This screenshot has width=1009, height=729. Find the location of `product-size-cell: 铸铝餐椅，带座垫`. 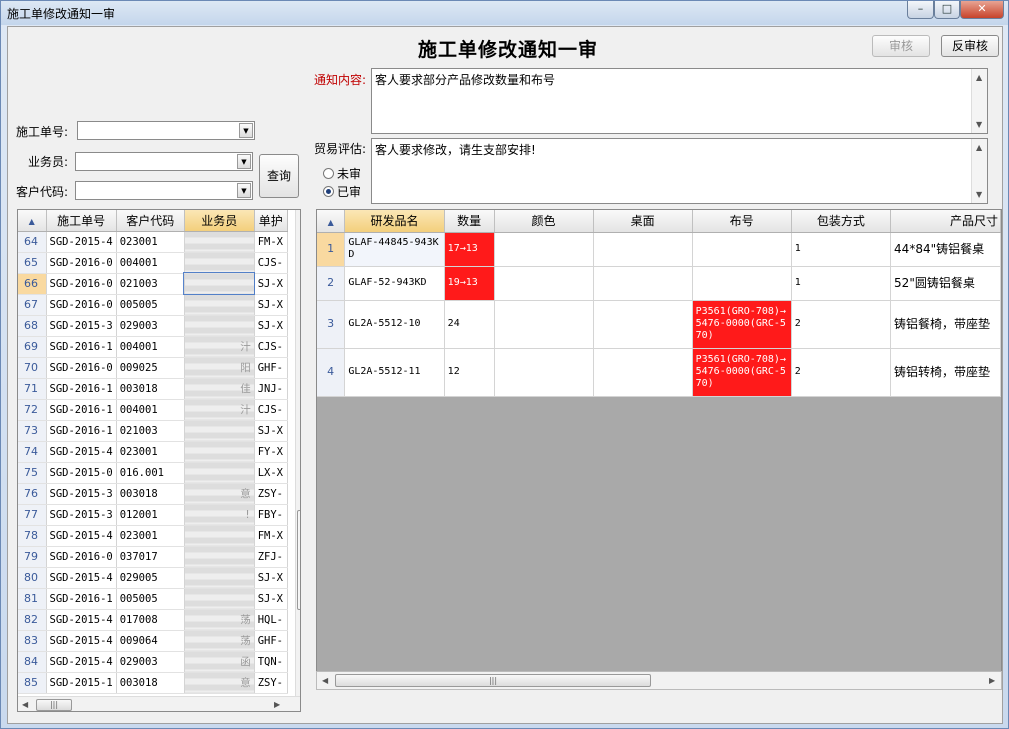

product-size-cell: 铸铝餐椅，带座垫 is located at coordinates (945, 324).